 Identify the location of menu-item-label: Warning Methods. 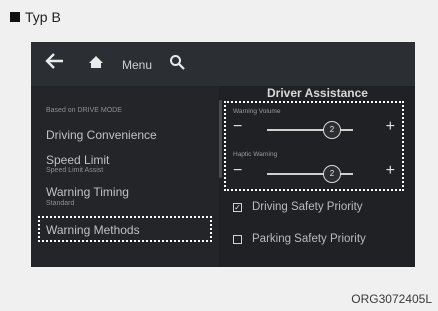
(93, 230).